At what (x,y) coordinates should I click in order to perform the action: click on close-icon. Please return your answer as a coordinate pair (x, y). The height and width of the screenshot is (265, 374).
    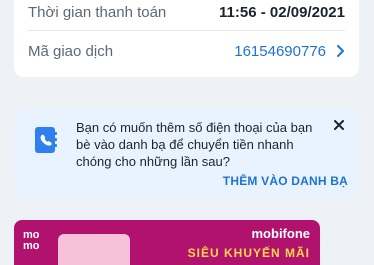
    Looking at the image, I should click on (339, 125).